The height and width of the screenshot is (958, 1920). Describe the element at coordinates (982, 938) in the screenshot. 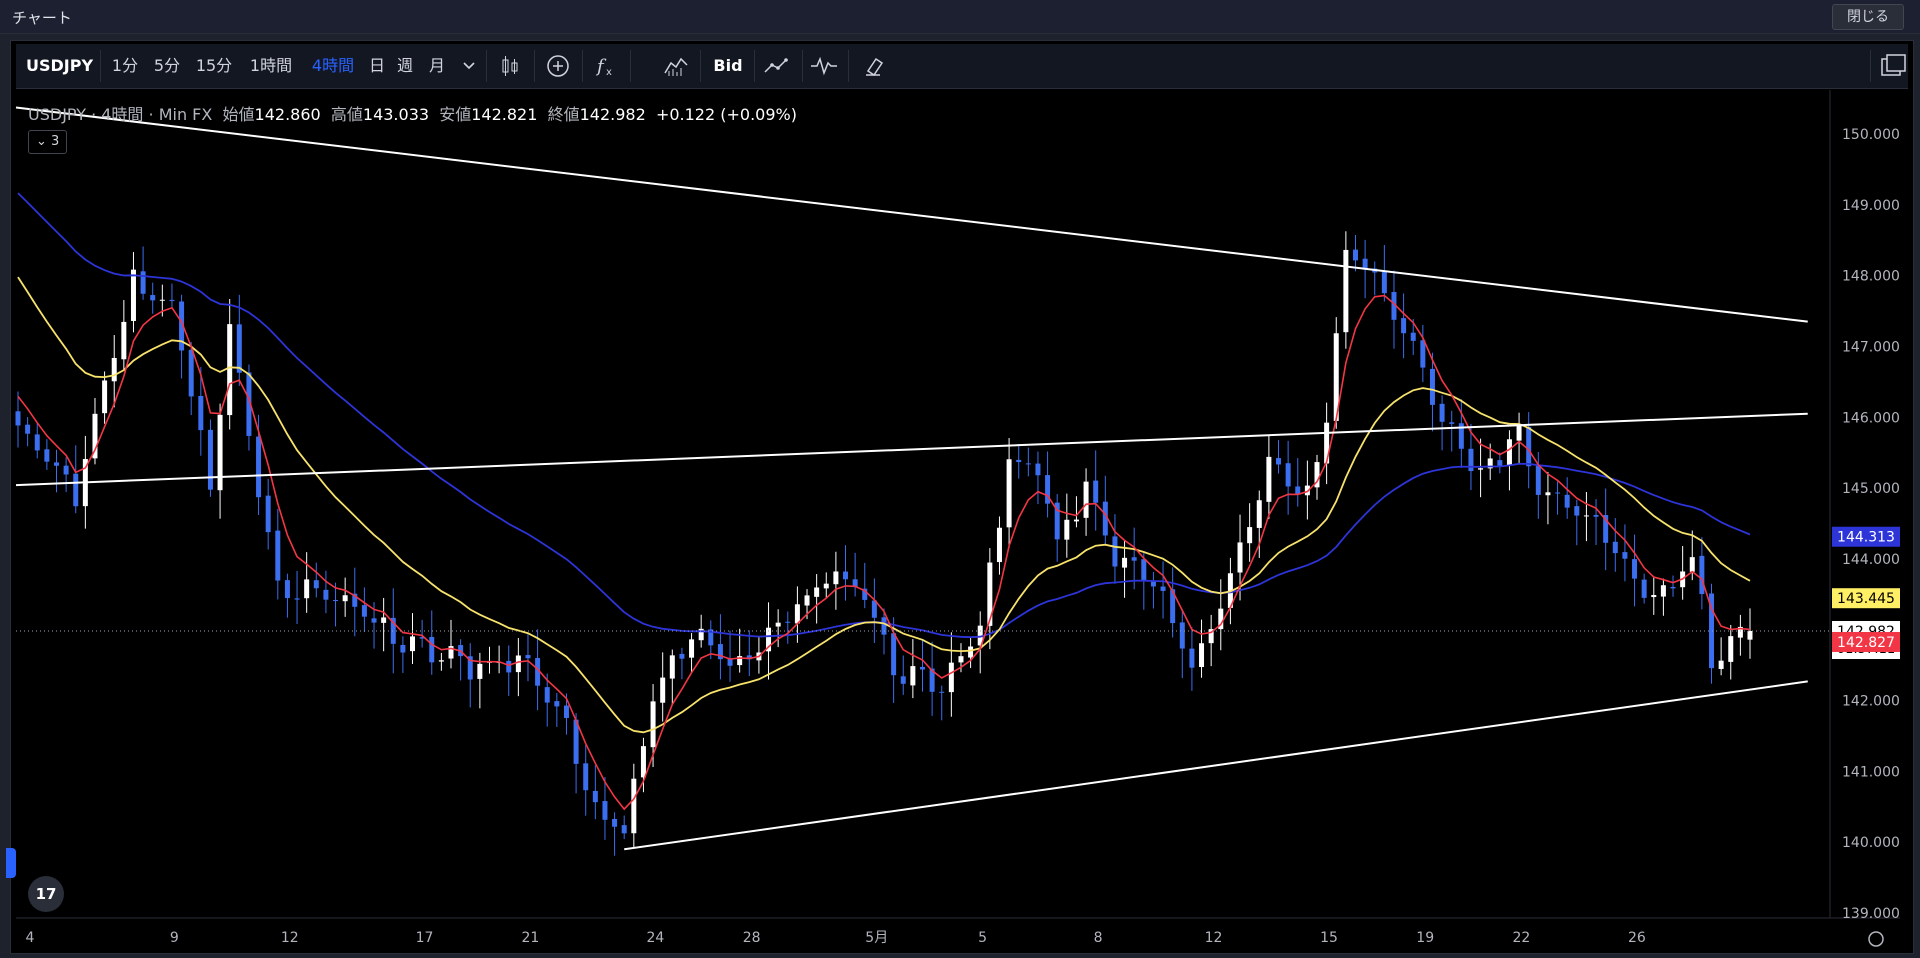

I see `time-tick-label: 5` at that location.